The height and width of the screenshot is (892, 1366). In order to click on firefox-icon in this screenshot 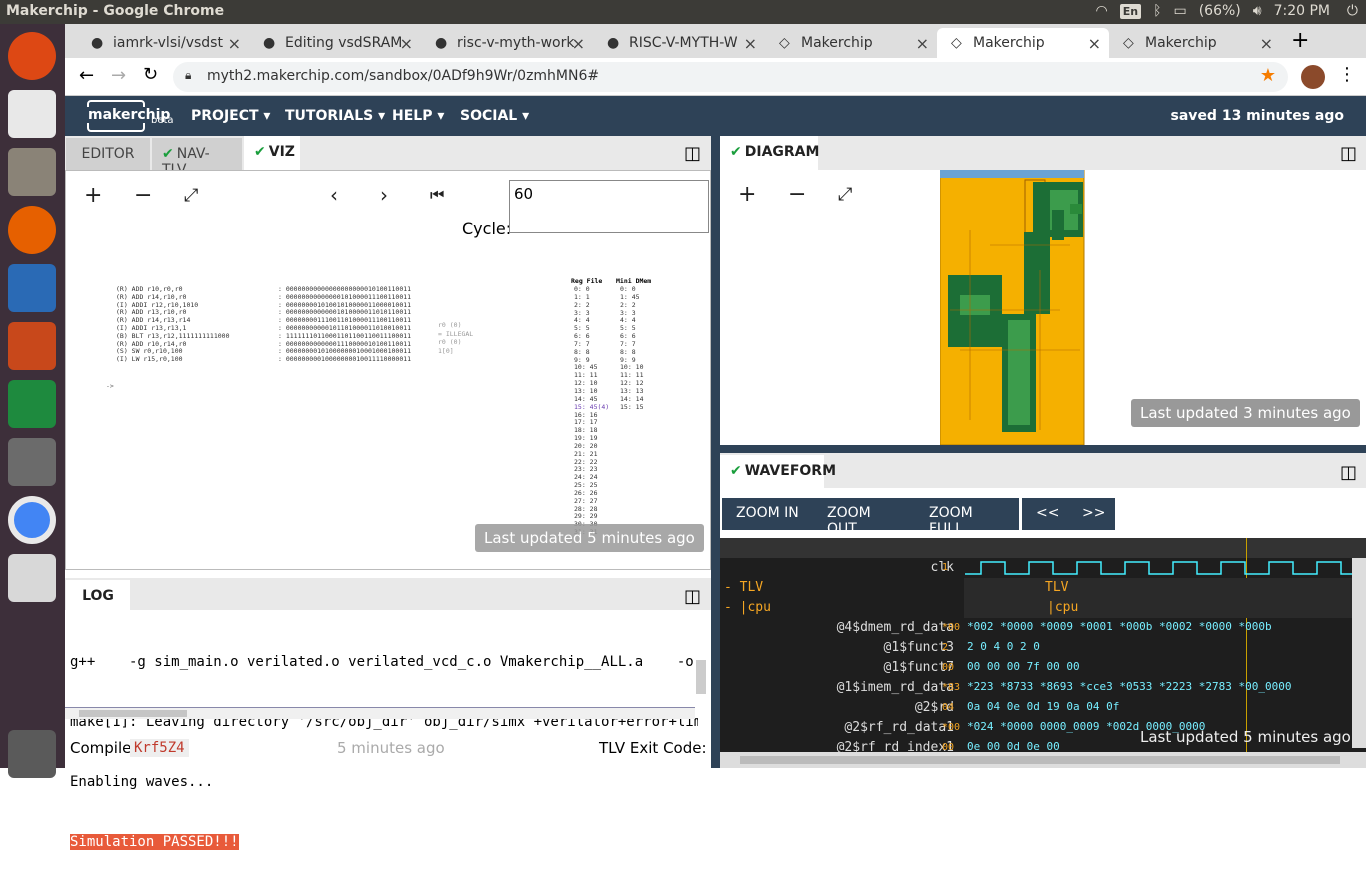, I will do `click(32, 230)`.